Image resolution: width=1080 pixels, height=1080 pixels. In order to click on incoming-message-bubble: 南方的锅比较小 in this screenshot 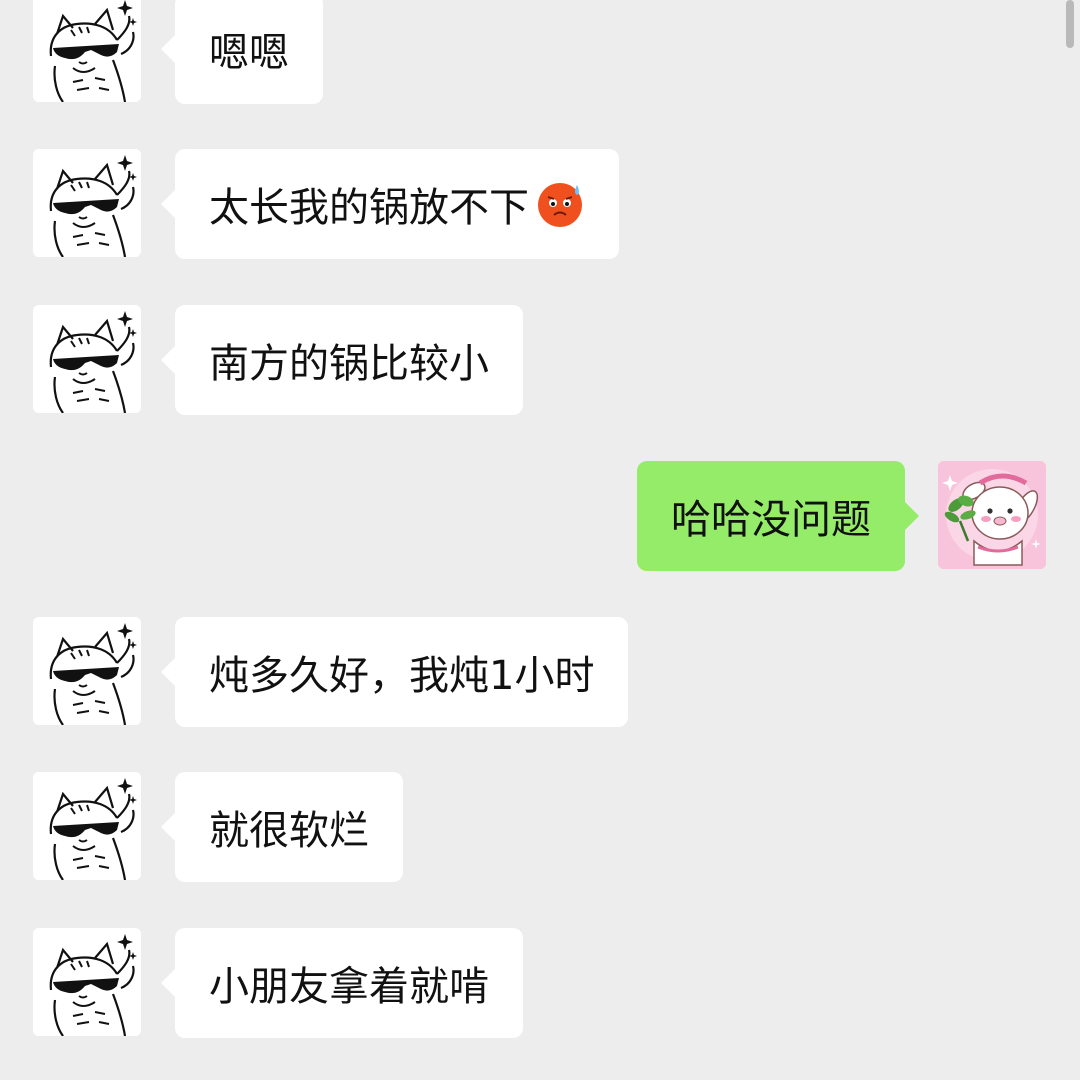, I will do `click(342, 360)`.